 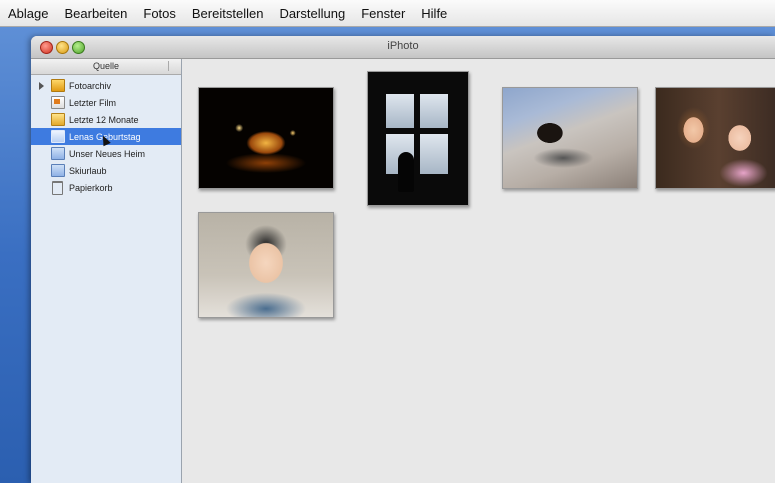 What do you see at coordinates (88, 170) in the screenshot?
I see `source-item-label: Skiurlaub` at bounding box center [88, 170].